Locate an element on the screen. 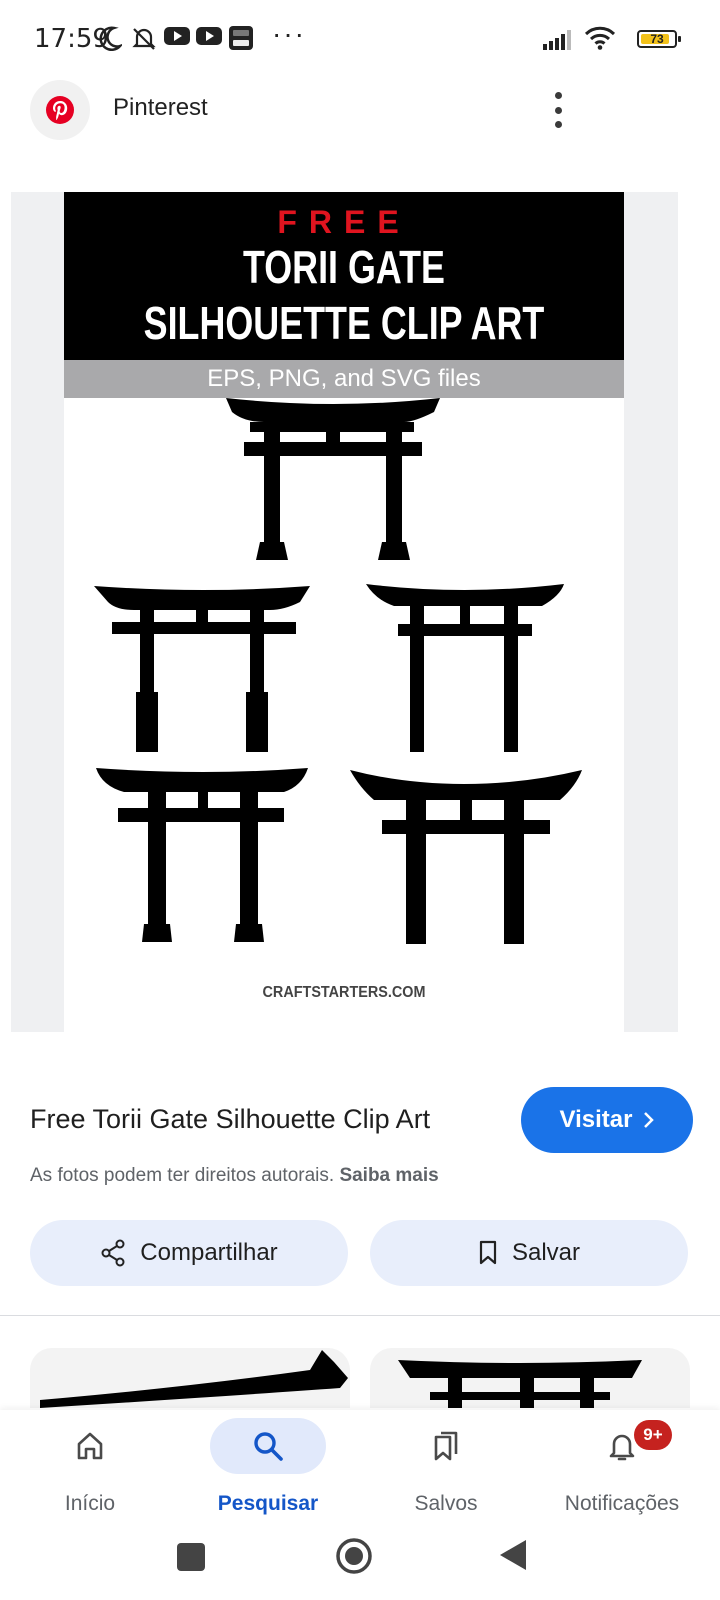 The width and height of the screenshot is (720, 1600). bookmarks-icon is located at coordinates (446, 1446).